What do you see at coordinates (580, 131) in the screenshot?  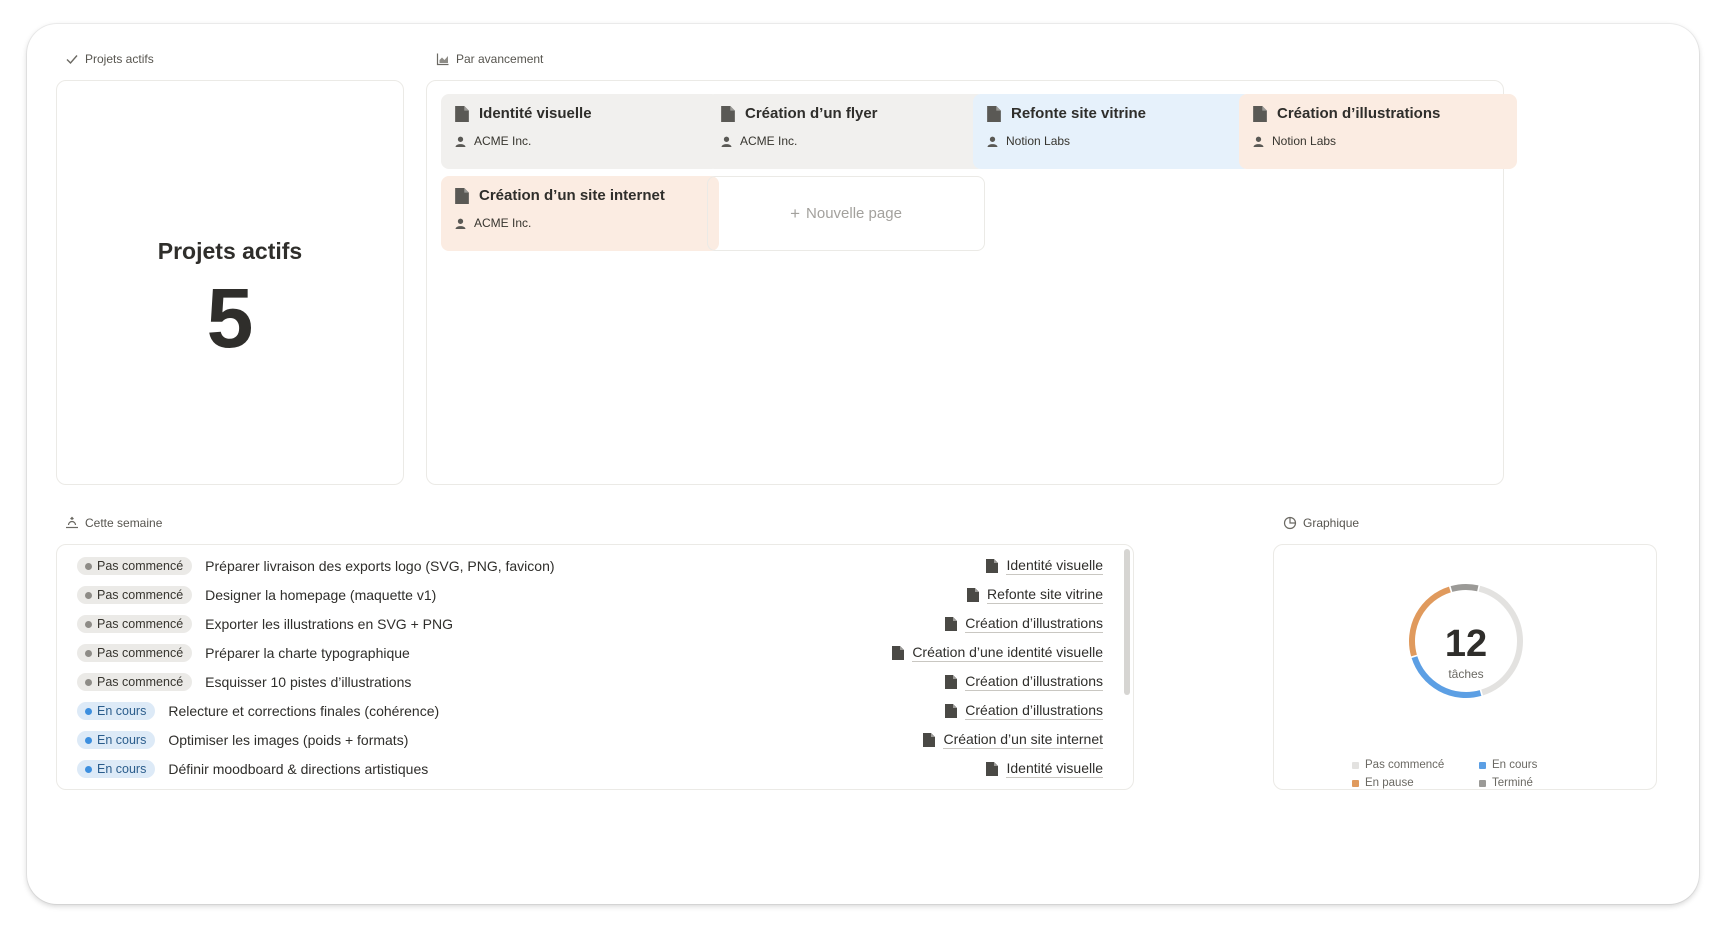 I see `board-card: Identité visuelle ACME Inc.` at bounding box center [580, 131].